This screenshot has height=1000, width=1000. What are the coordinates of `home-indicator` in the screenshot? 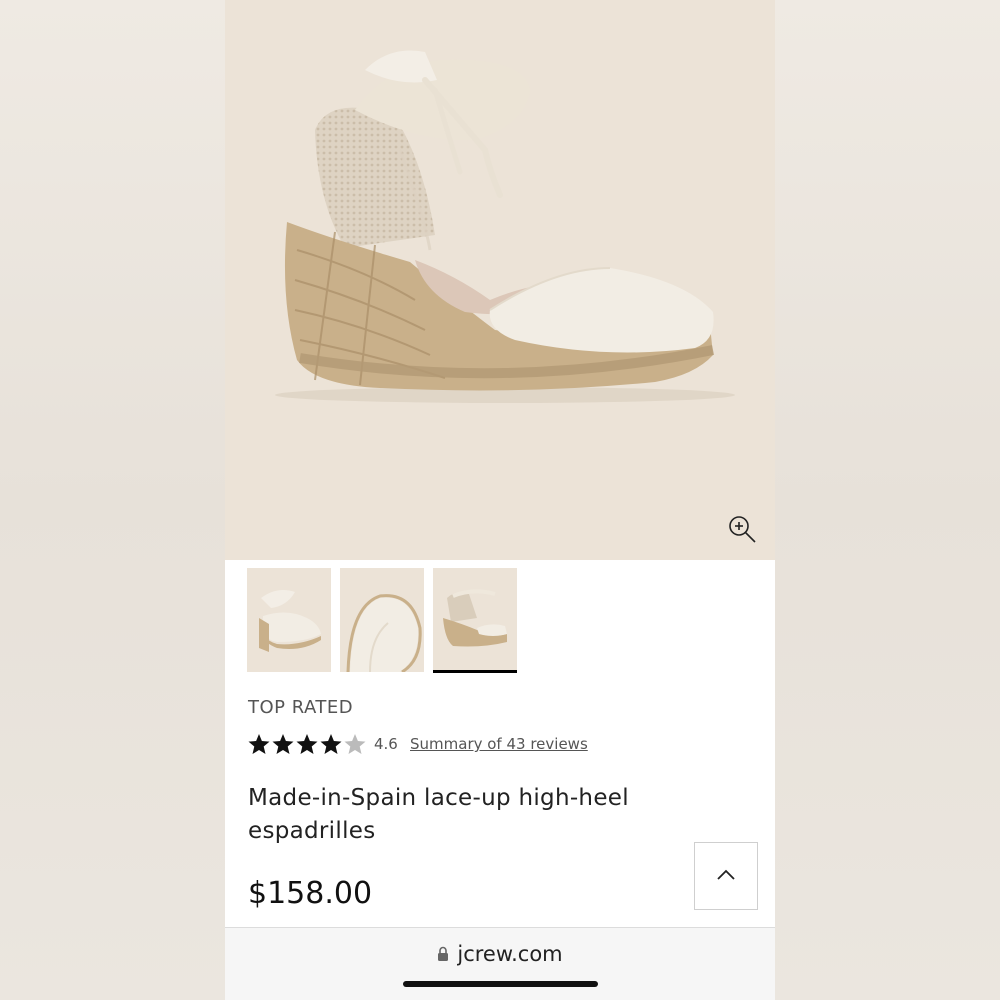 It's located at (500, 984).